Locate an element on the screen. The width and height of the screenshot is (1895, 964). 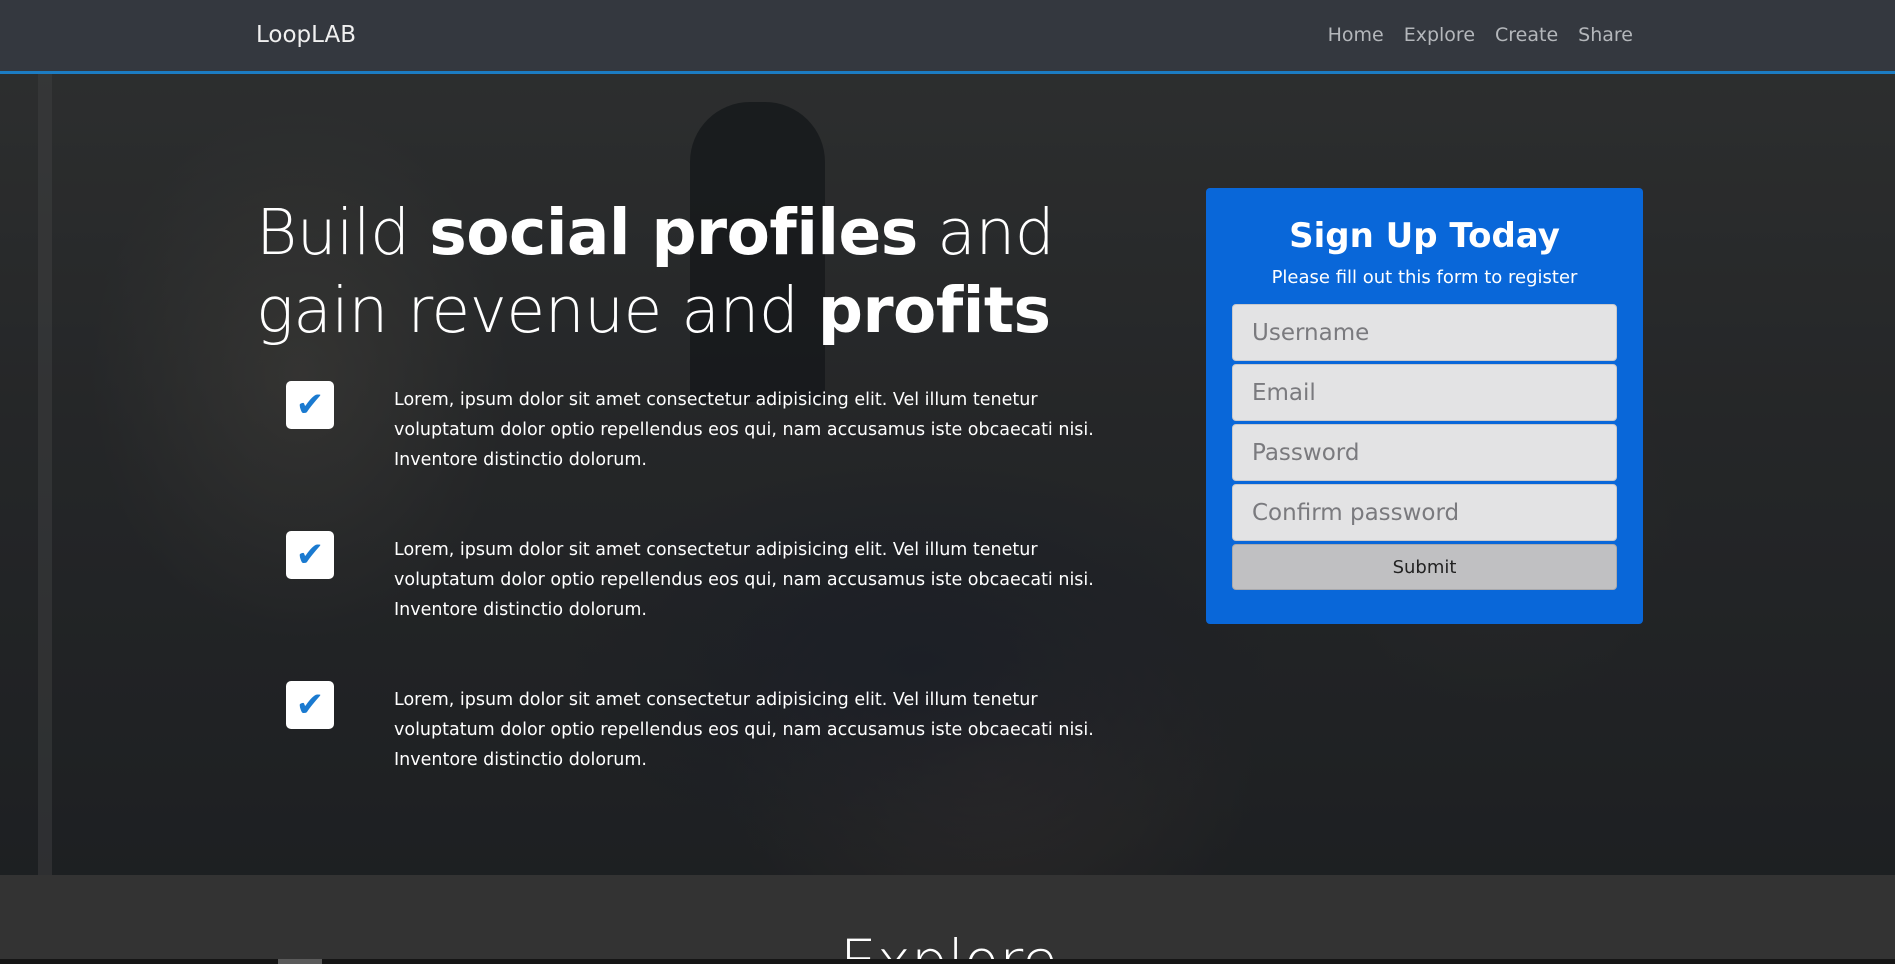
nav-link-explore: Explore is located at coordinates (1439, 35).